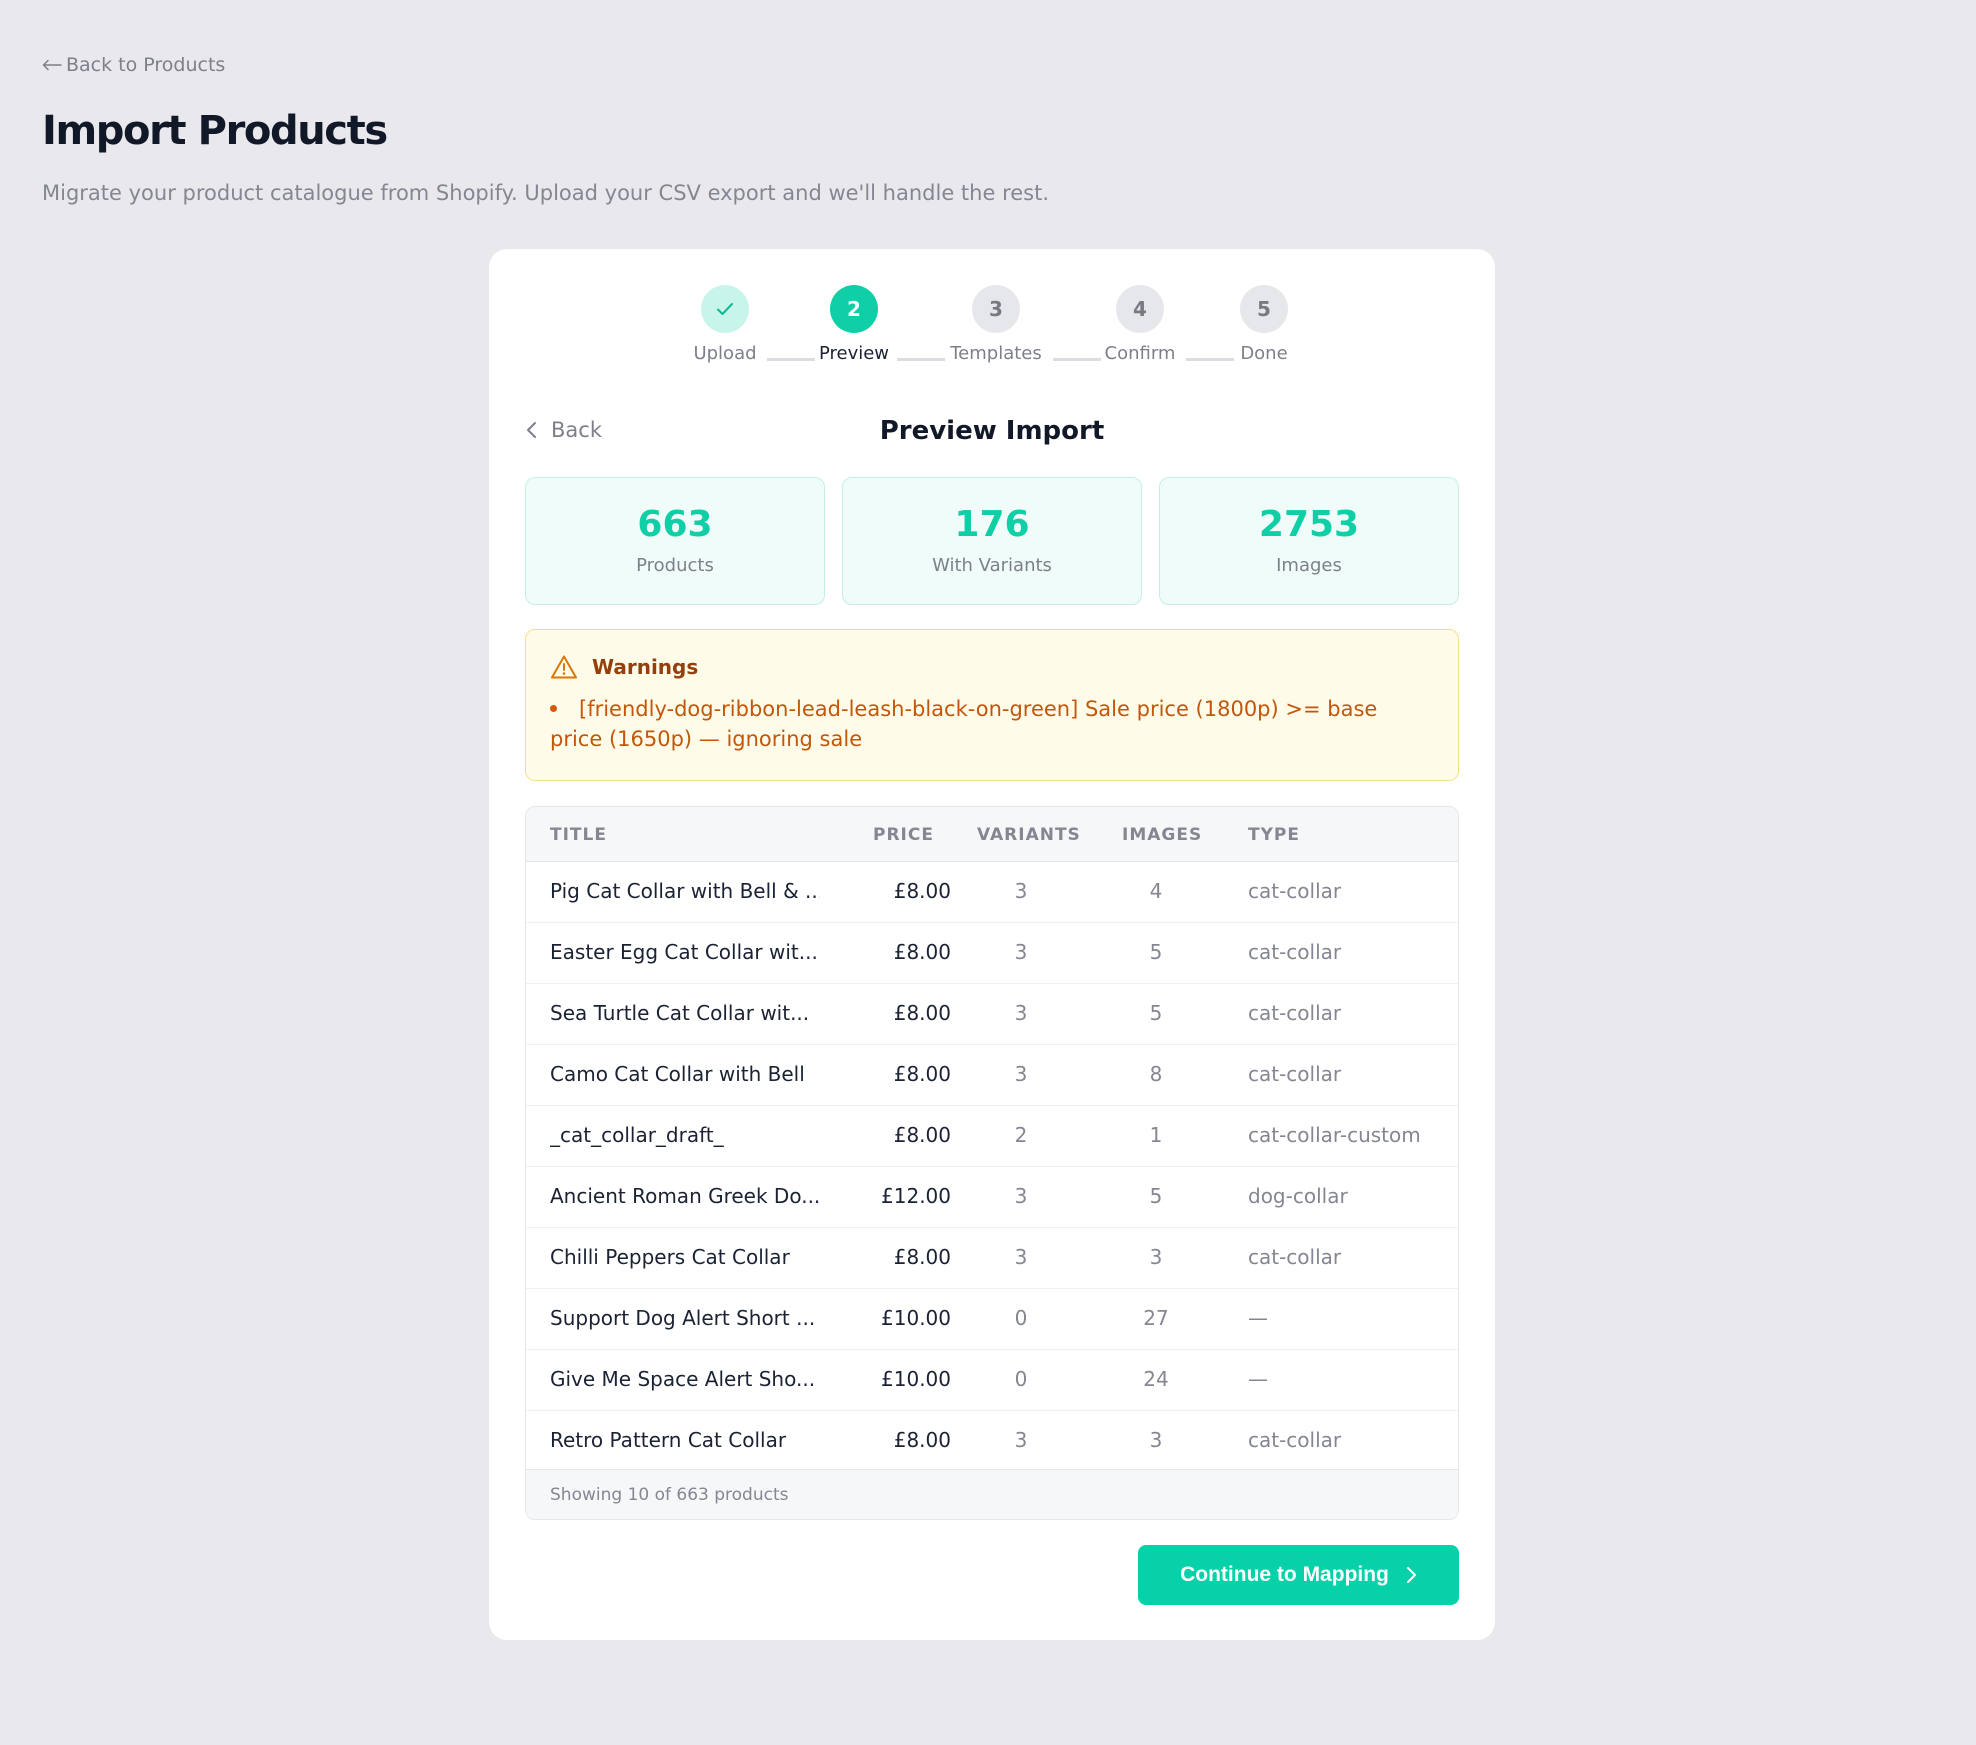  I want to click on cell-type: dog-collar, so click(1298, 1196).